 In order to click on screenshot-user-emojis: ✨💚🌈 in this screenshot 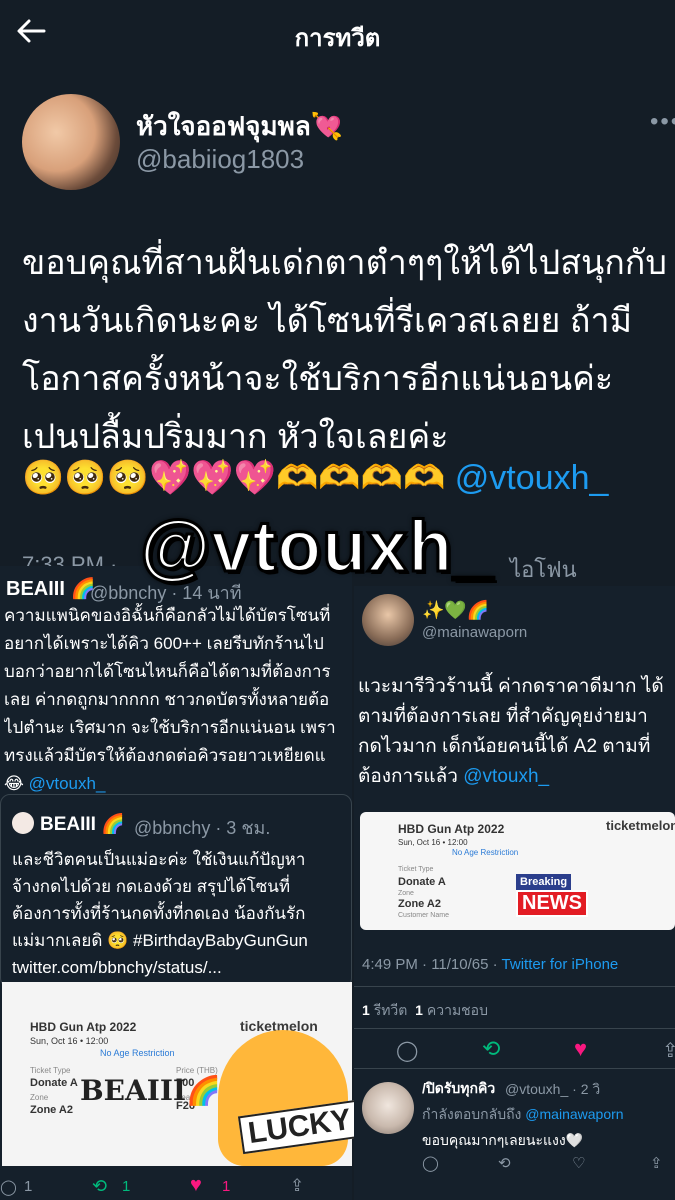, I will do `click(456, 610)`.